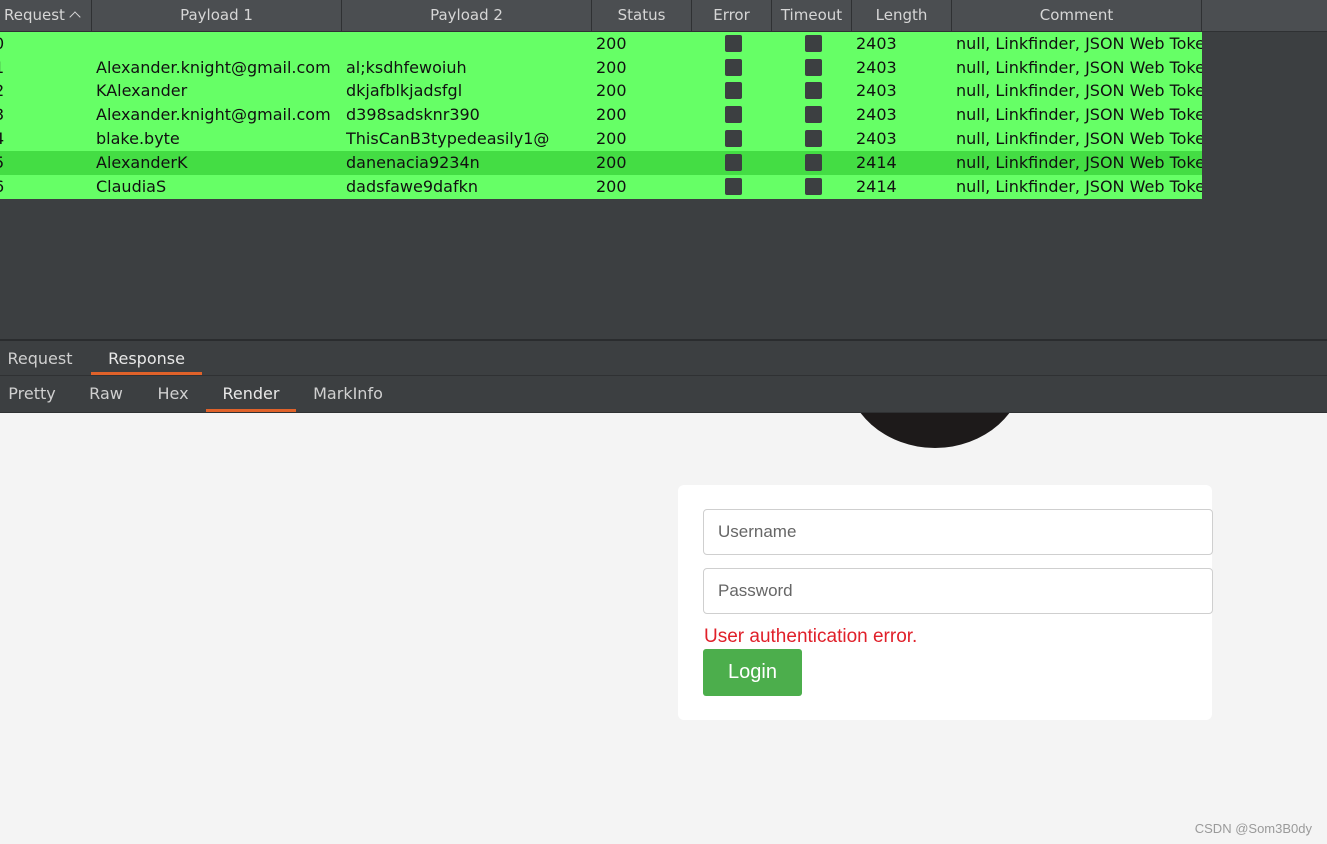 The width and height of the screenshot is (1327, 844). What do you see at coordinates (412, 186) in the screenshot?
I see `cell-payload2: dadsfawe9dafkn` at bounding box center [412, 186].